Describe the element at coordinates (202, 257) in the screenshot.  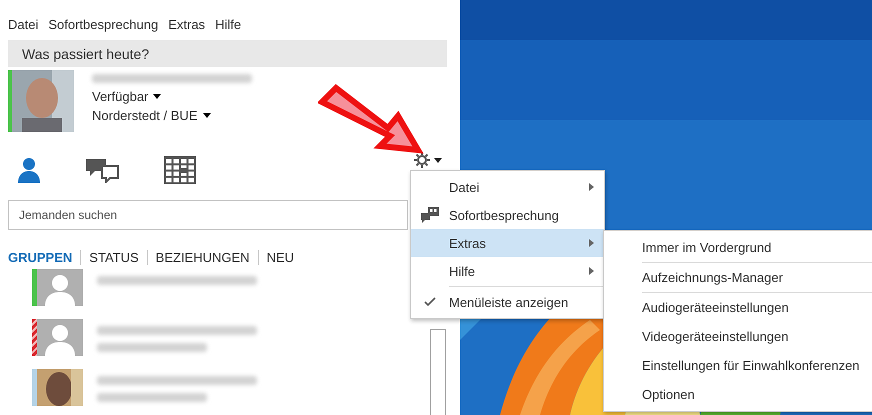
I see `contact-tab: BEZIEHUNGEN` at that location.